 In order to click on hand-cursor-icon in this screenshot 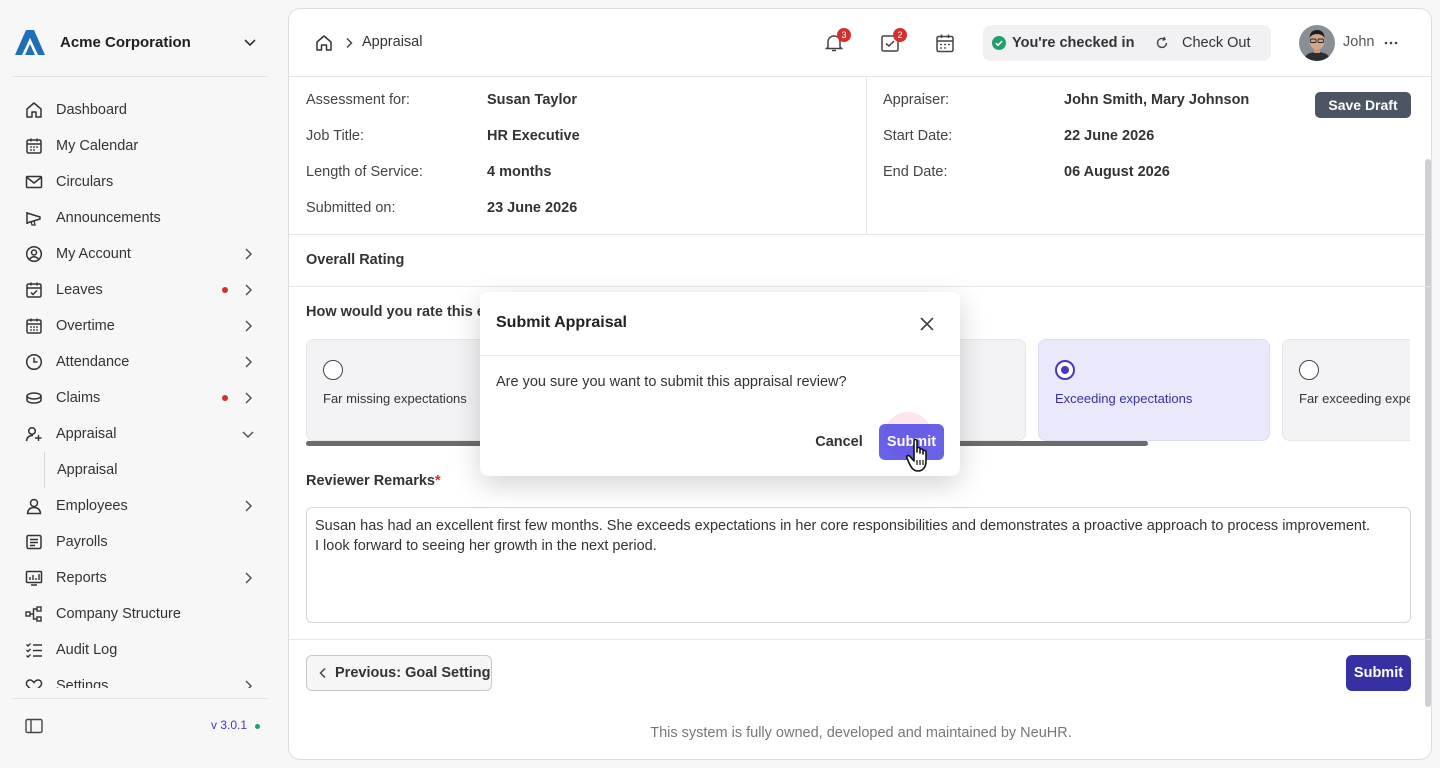, I will do `click(916, 455)`.